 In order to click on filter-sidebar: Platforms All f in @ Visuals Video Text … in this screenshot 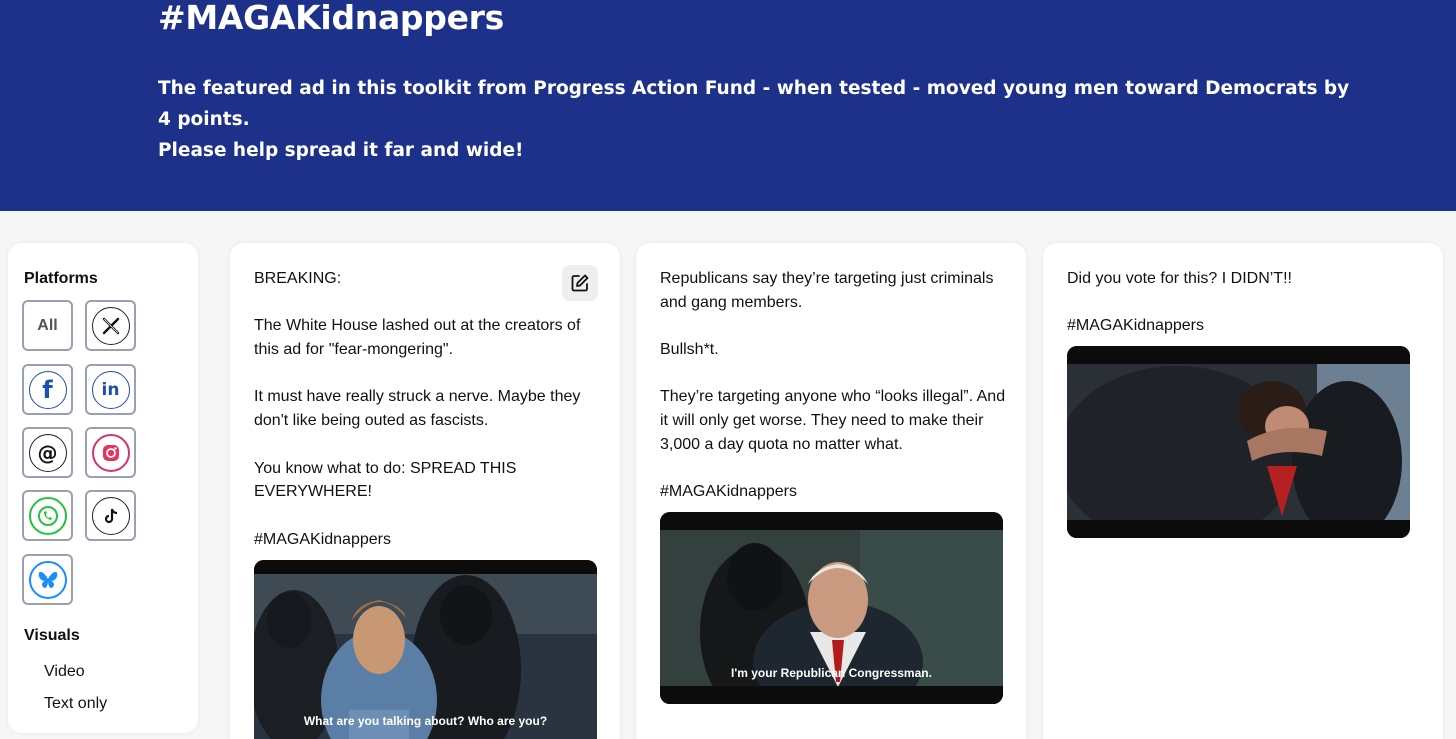, I will do `click(103, 488)`.